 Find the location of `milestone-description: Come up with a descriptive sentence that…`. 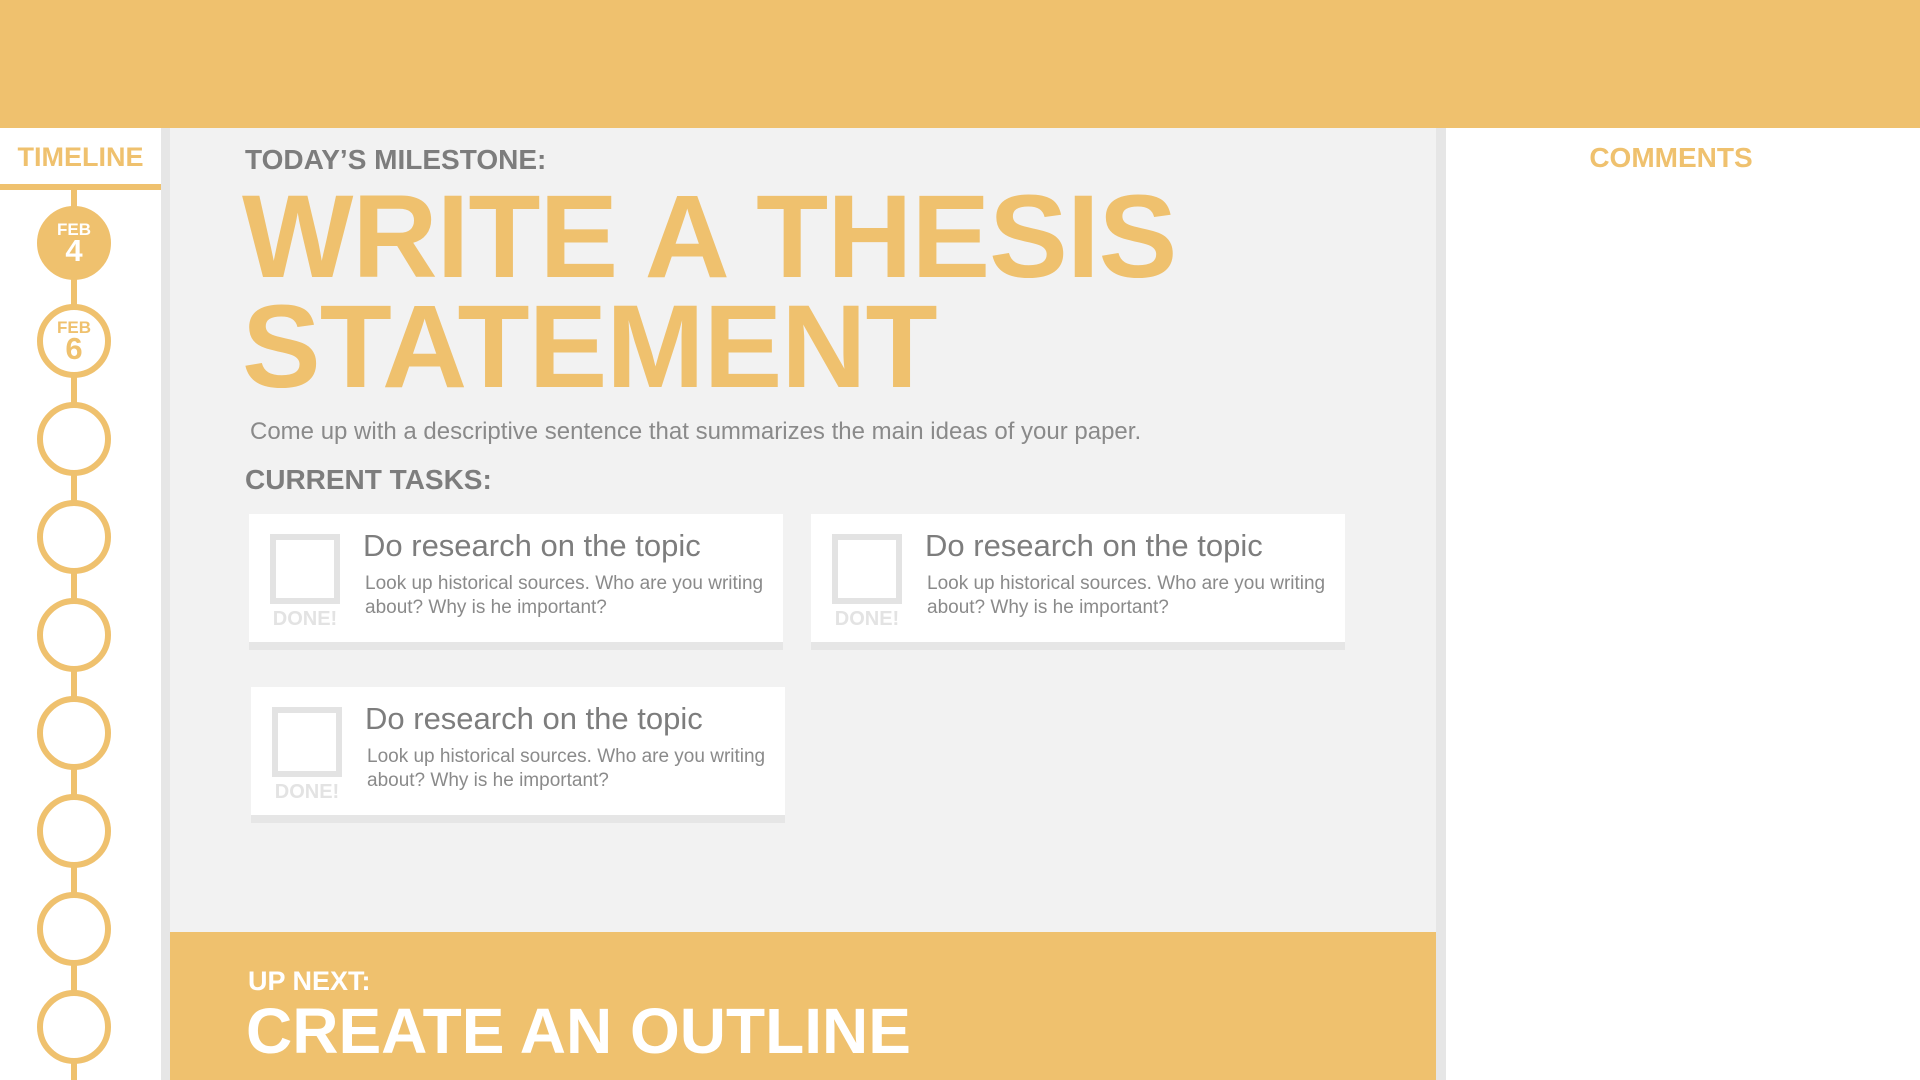

milestone-description: Come up with a descriptive sentence that… is located at coordinates (696, 431).